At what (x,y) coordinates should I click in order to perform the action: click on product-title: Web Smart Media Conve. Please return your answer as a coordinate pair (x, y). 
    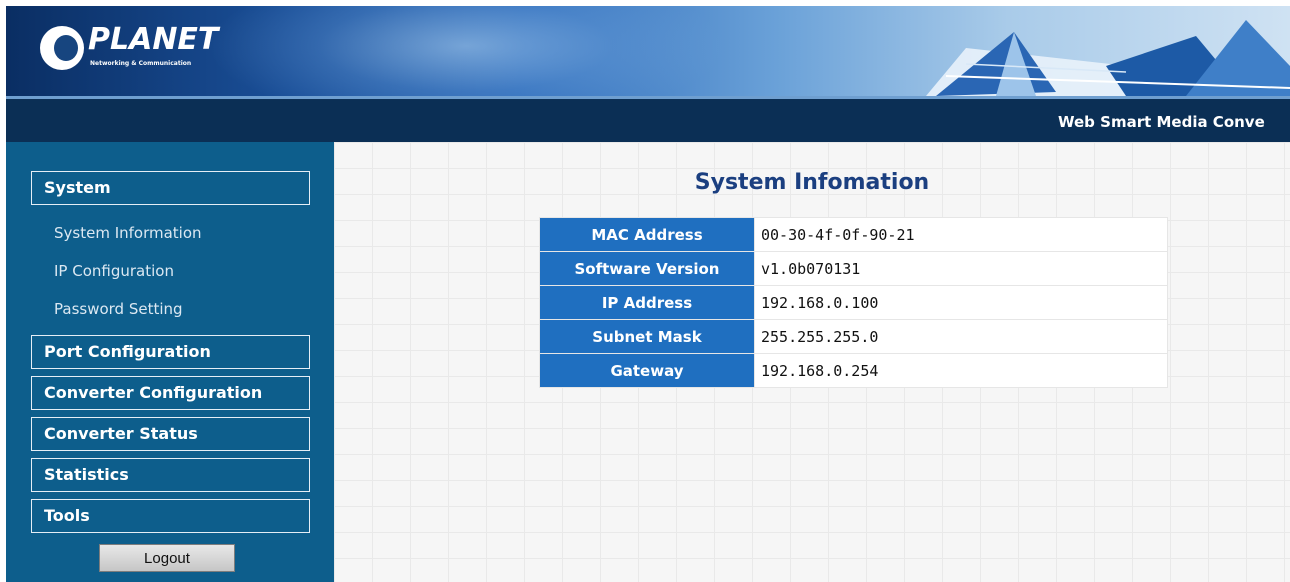
    Looking at the image, I should click on (1161, 122).